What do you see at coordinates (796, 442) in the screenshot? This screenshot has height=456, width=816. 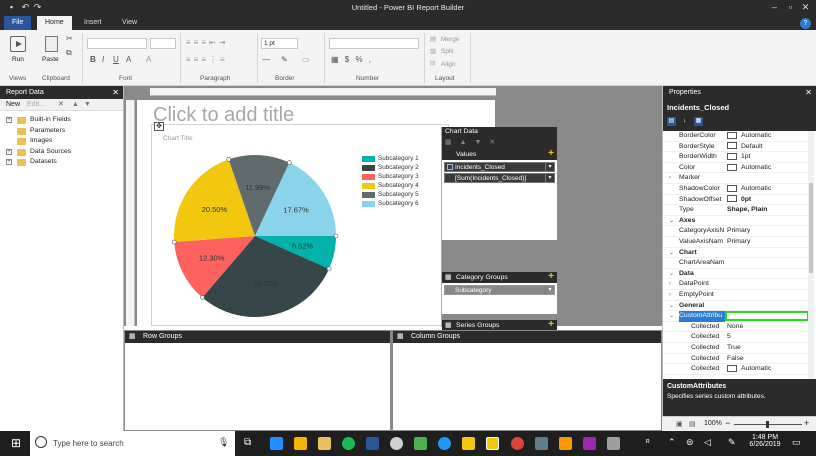 I see `notifications-icon: ▭` at bounding box center [796, 442].